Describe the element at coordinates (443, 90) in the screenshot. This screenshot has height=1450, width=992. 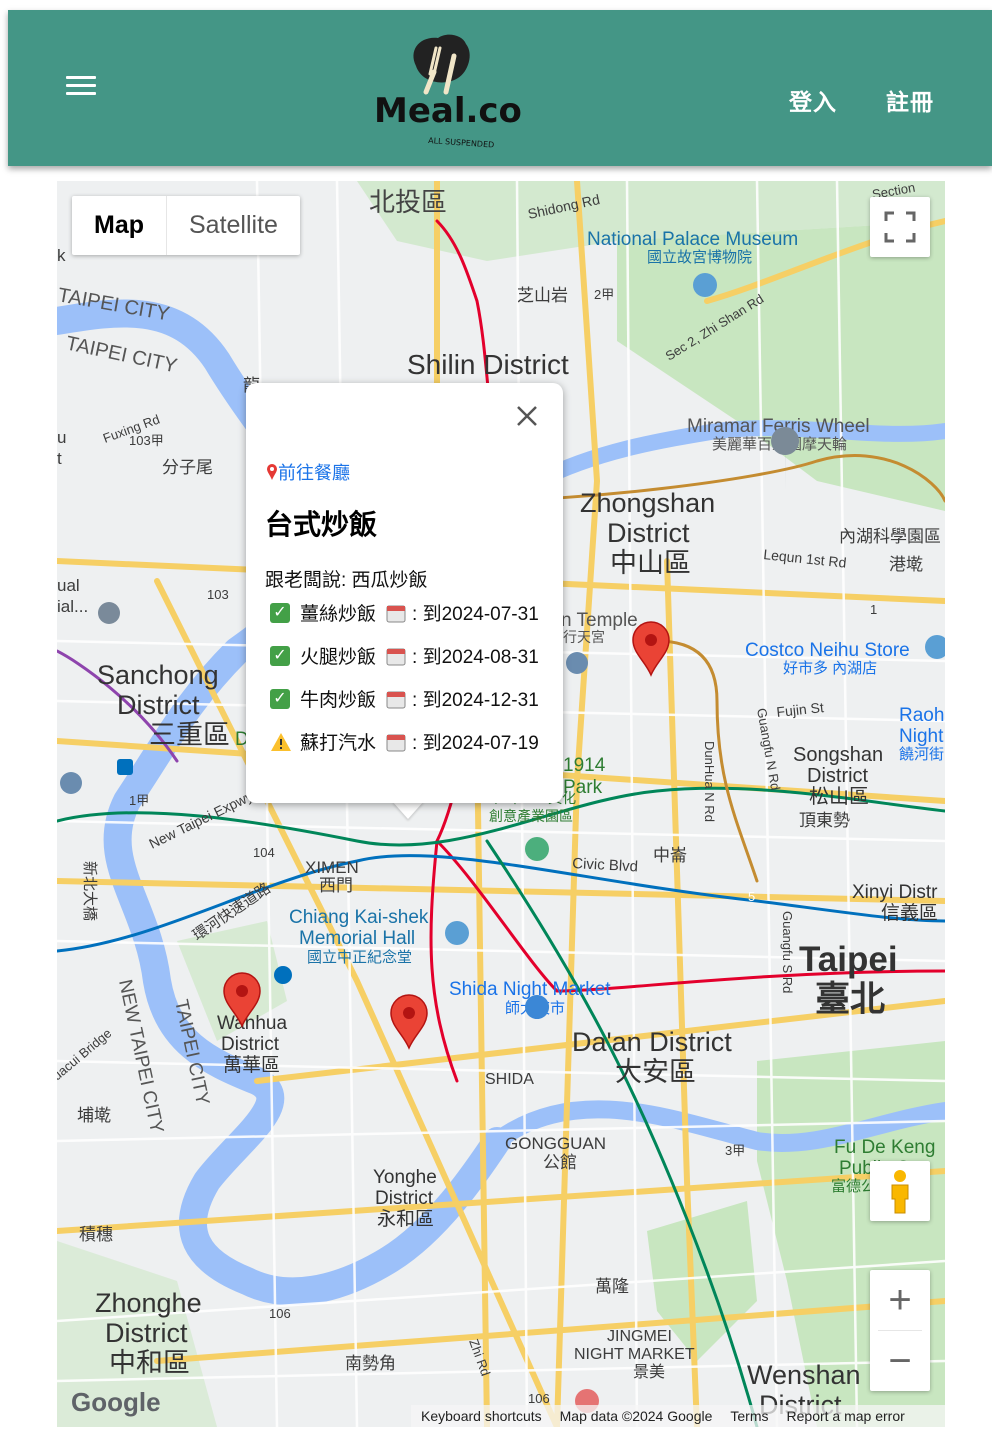
I see `meal-co-logo: Meal.co ALL SUSPENDED` at that location.